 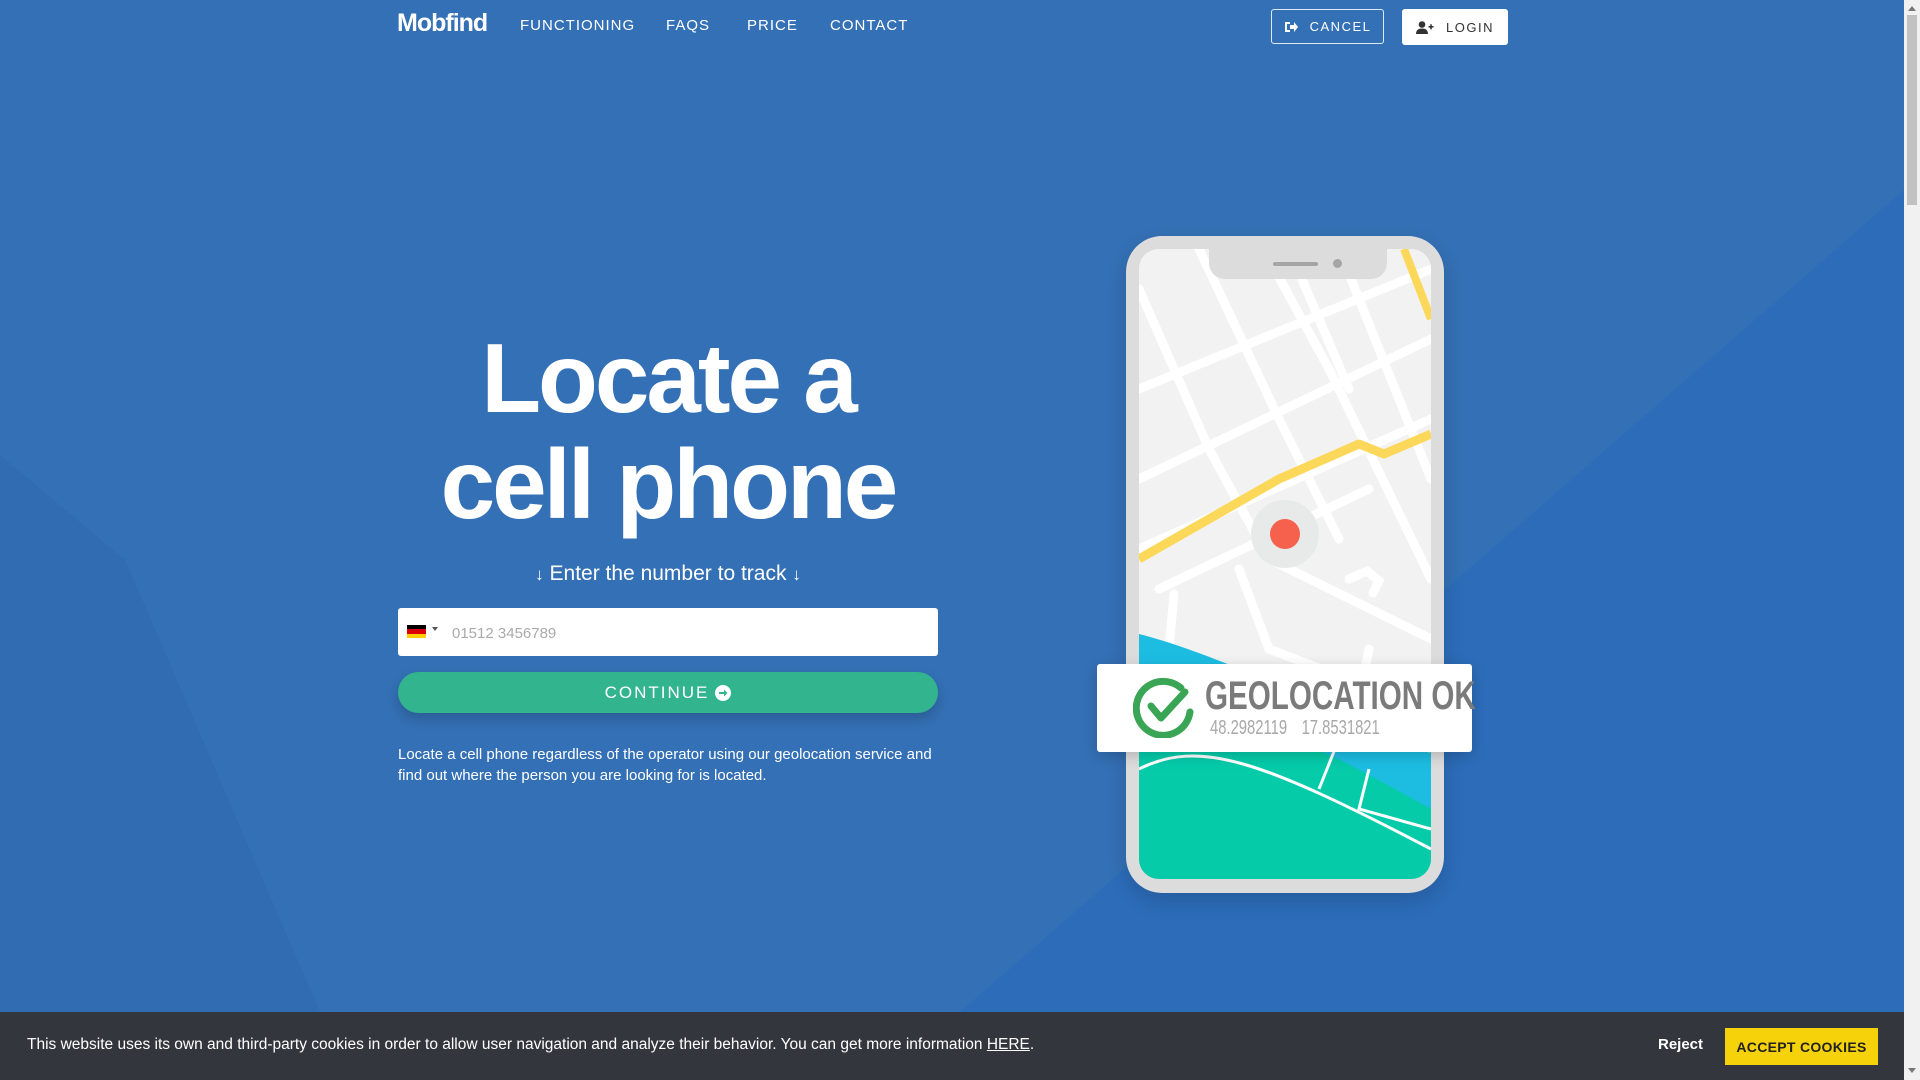 What do you see at coordinates (1912, 1070) in the screenshot?
I see `scroll-down-arrow-icon` at bounding box center [1912, 1070].